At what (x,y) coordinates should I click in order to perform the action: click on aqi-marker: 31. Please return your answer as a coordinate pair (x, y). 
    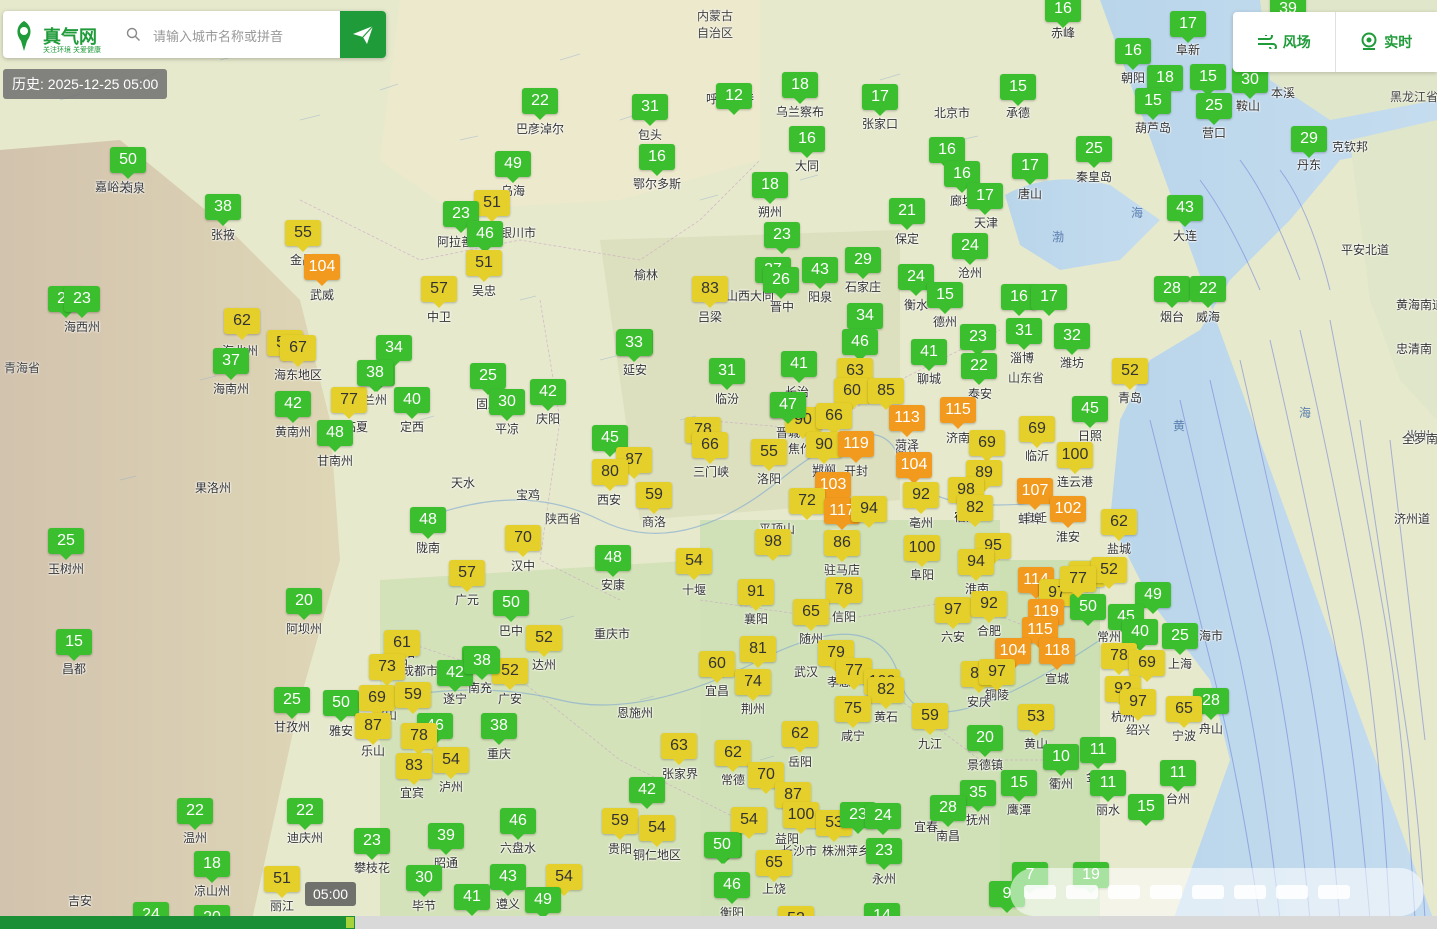
    Looking at the image, I should click on (727, 374).